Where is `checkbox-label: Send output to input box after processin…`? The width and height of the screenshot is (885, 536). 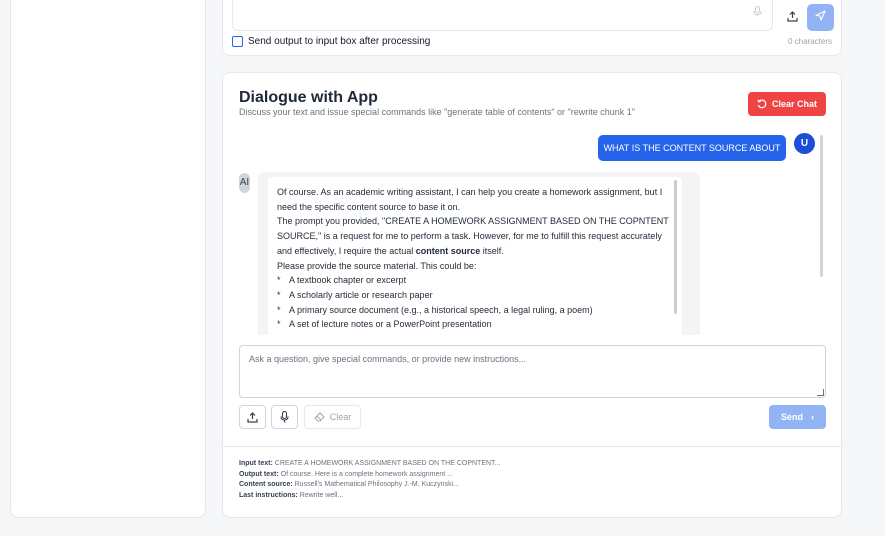 checkbox-label: Send output to input box after processin… is located at coordinates (339, 41).